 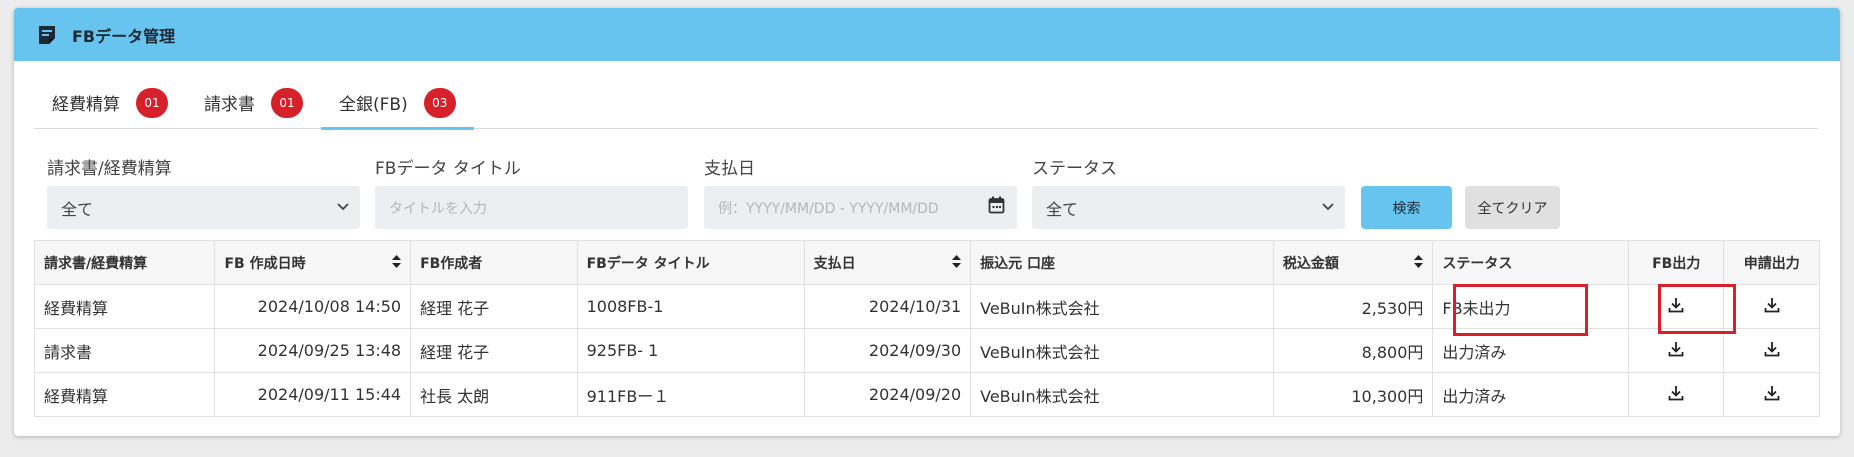 I want to click on calendar-icon, so click(x=996, y=207).